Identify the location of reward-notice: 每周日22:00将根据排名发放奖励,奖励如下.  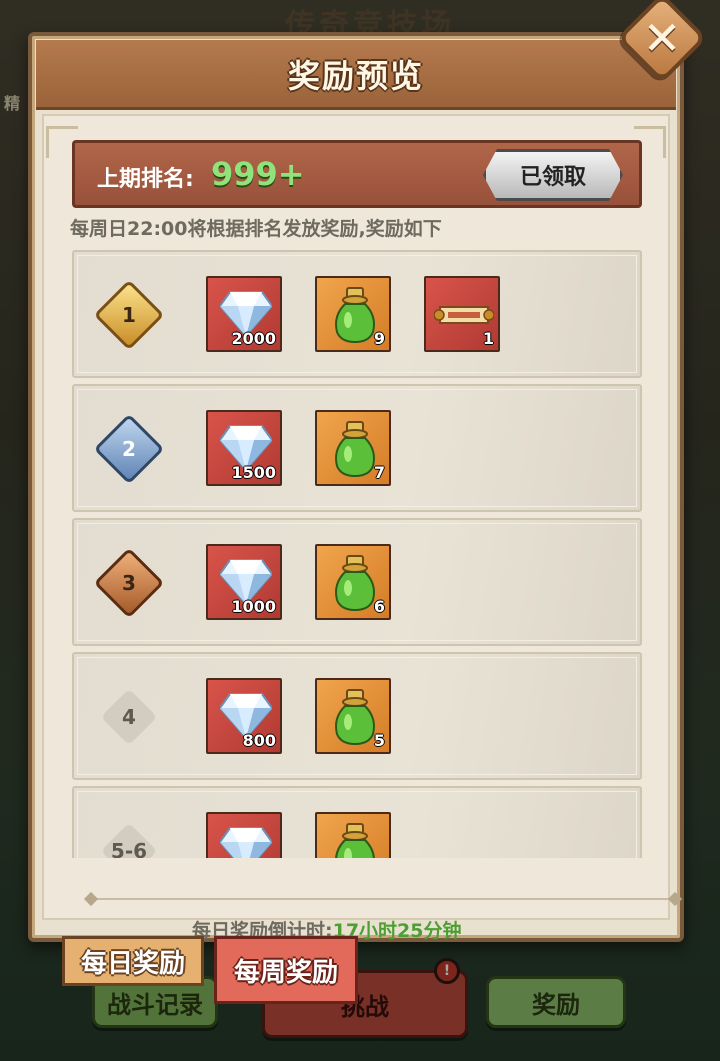
(256, 229).